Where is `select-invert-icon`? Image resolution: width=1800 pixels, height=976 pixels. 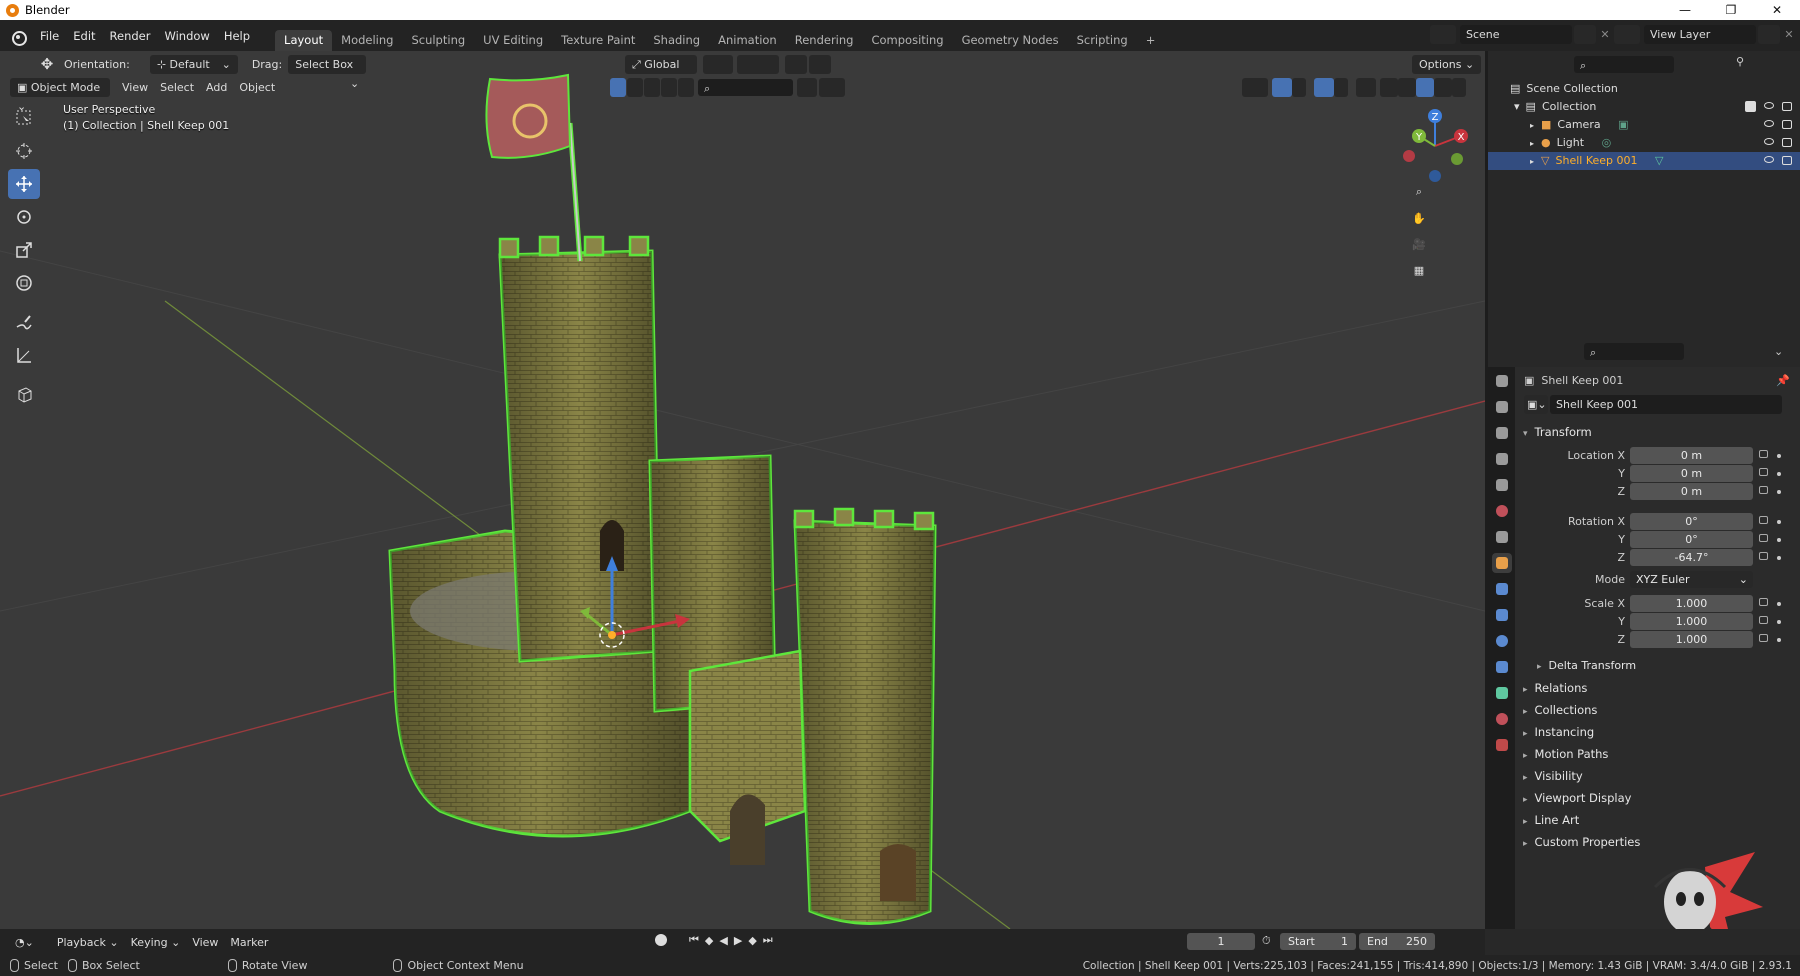 select-invert-icon is located at coordinates (669, 87).